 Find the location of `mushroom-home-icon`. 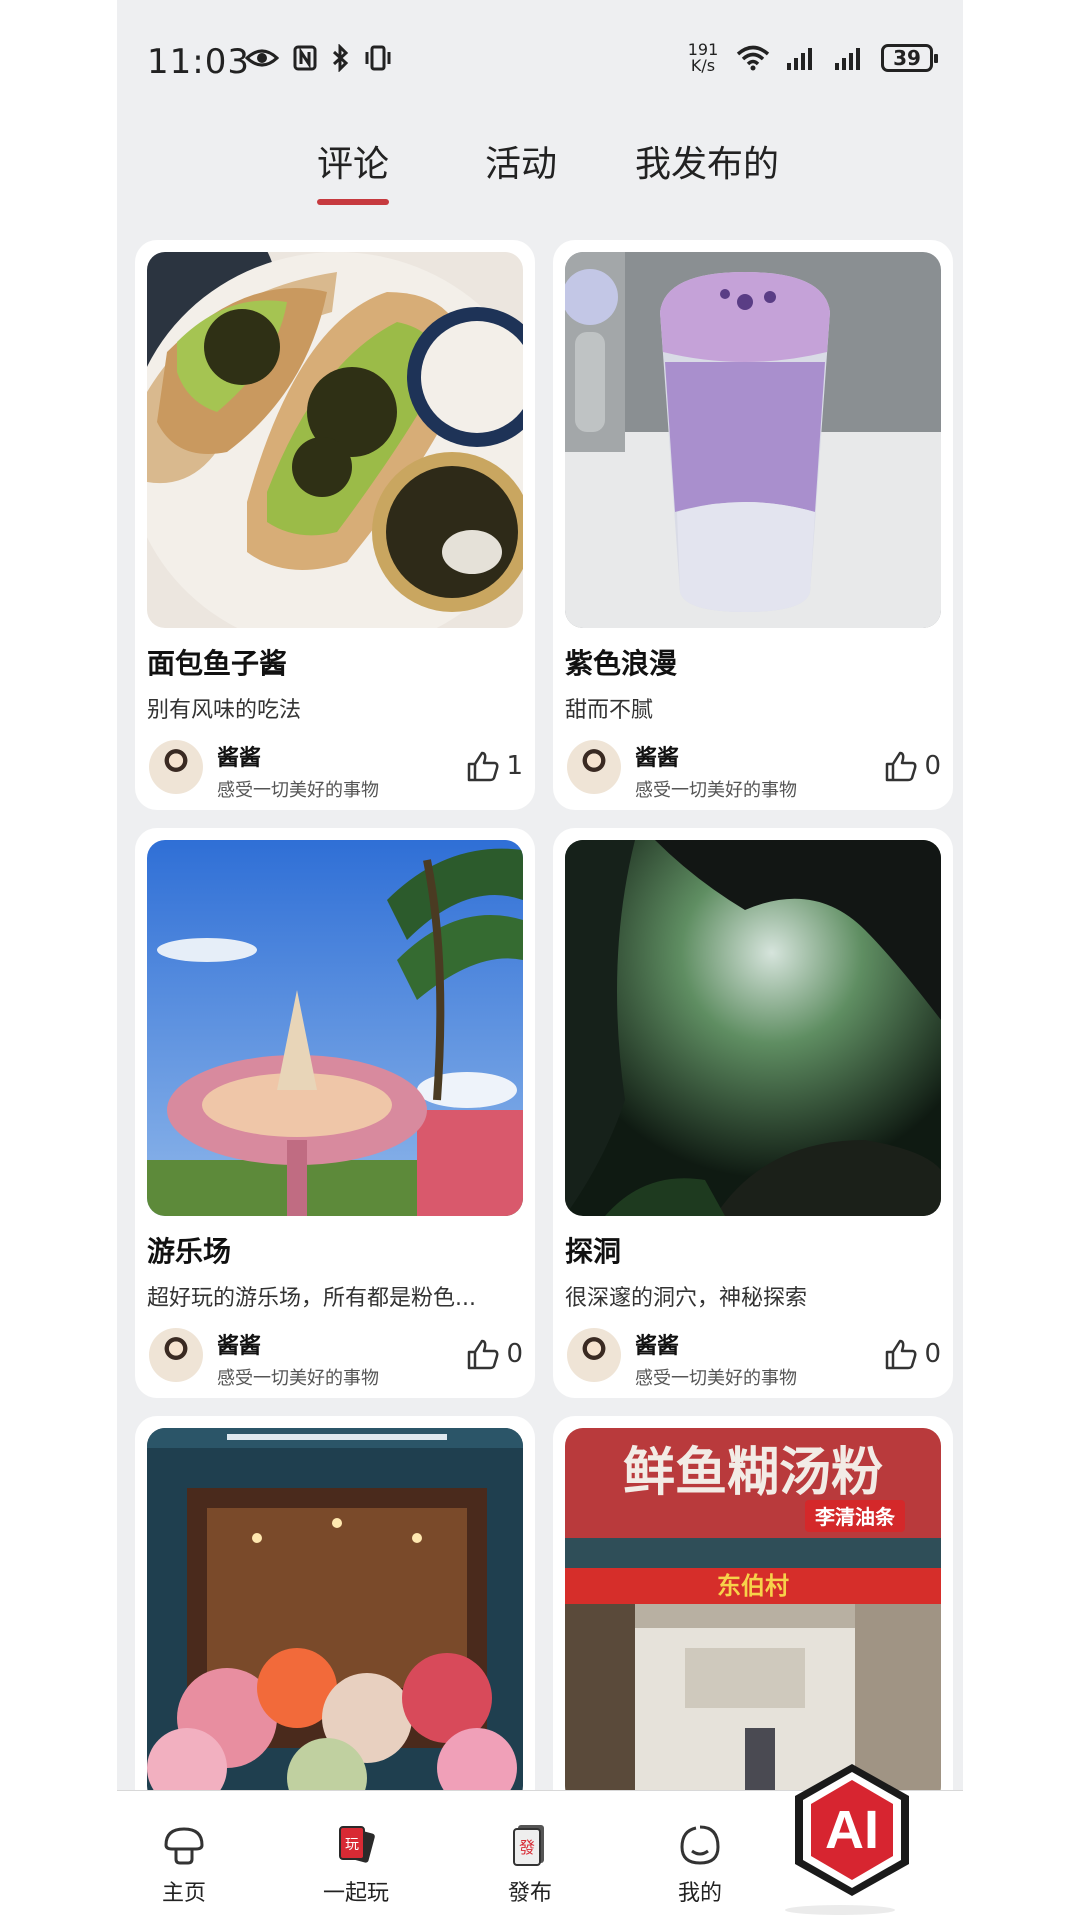

mushroom-home-icon is located at coordinates (184, 1846).